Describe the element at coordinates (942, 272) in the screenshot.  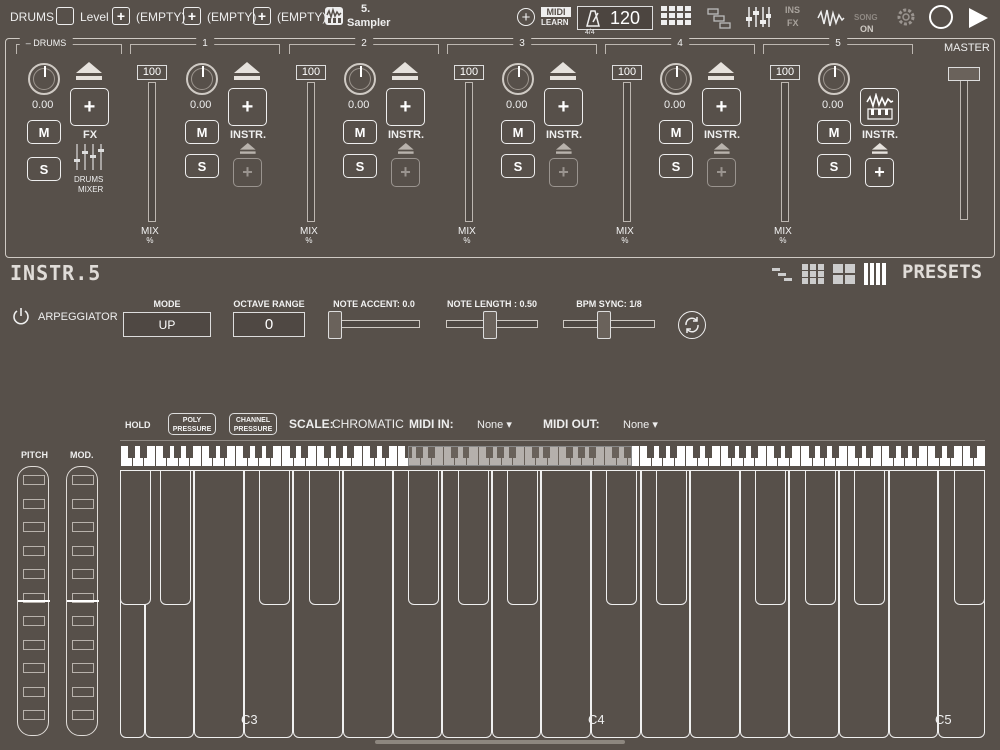
I see `presets-button: PRESETS` at that location.